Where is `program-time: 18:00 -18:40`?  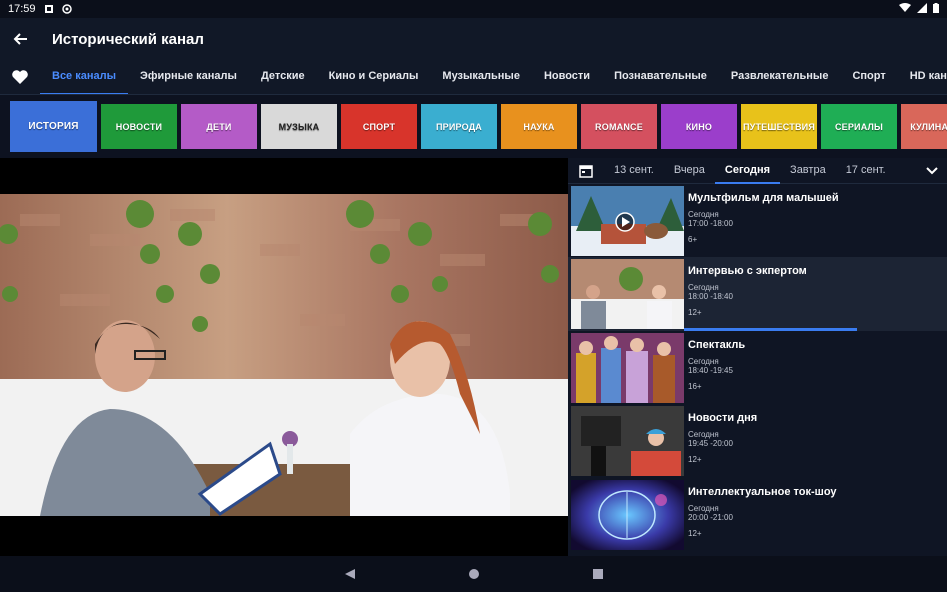
program-time: 18:00 -18:40 is located at coordinates (710, 297).